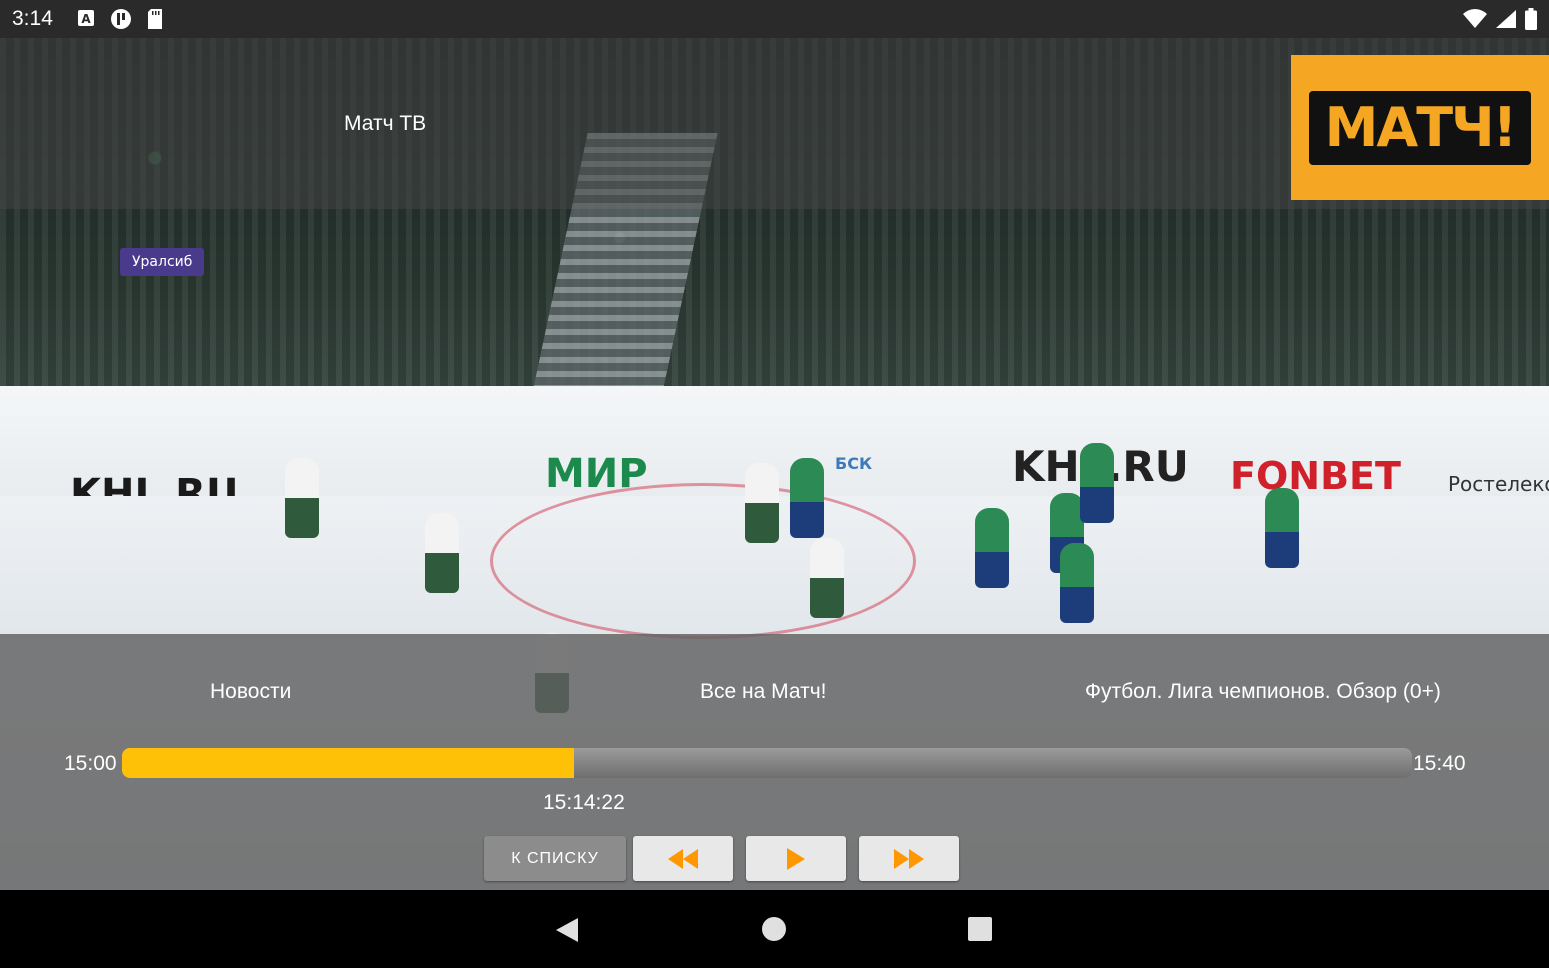  I want to click on back-to-list-label: К СПИСКУ, so click(555, 858).